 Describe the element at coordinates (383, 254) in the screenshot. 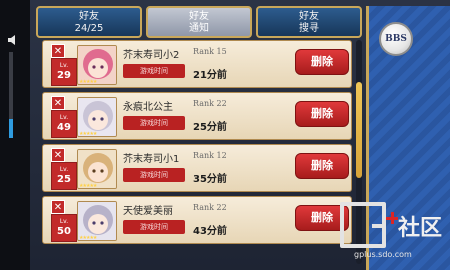

I see `watermark-site: gplus.sdo.com` at that location.